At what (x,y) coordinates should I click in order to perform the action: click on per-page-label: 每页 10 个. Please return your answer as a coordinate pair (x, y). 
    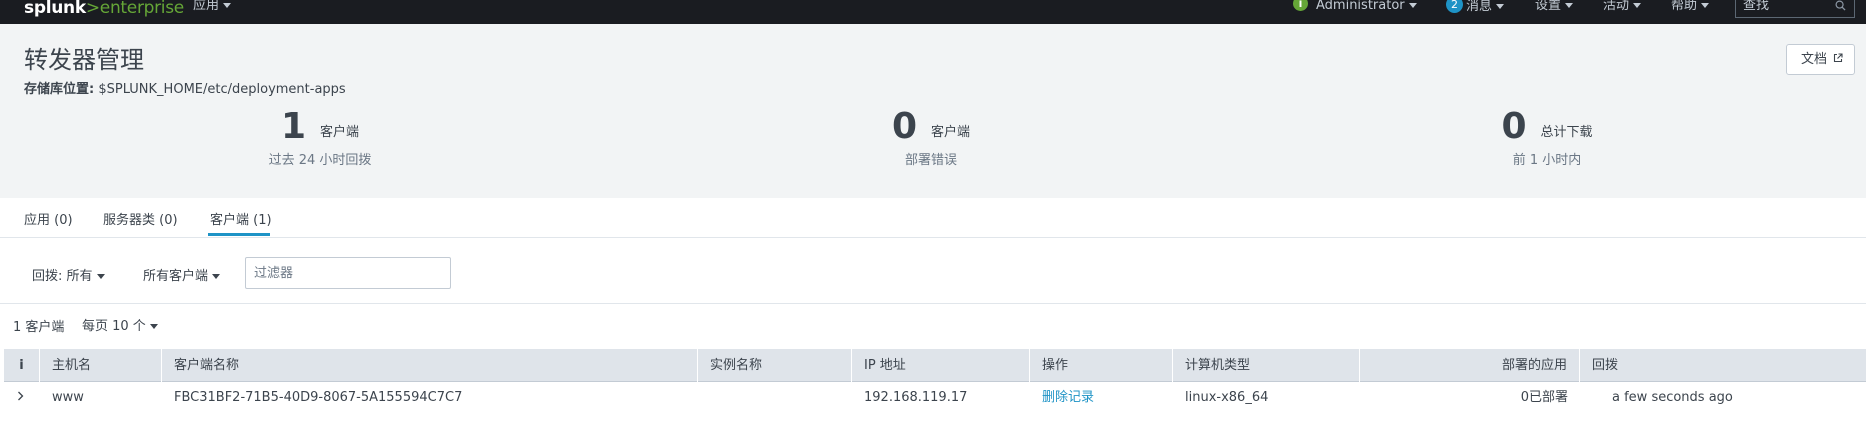
    Looking at the image, I should click on (114, 326).